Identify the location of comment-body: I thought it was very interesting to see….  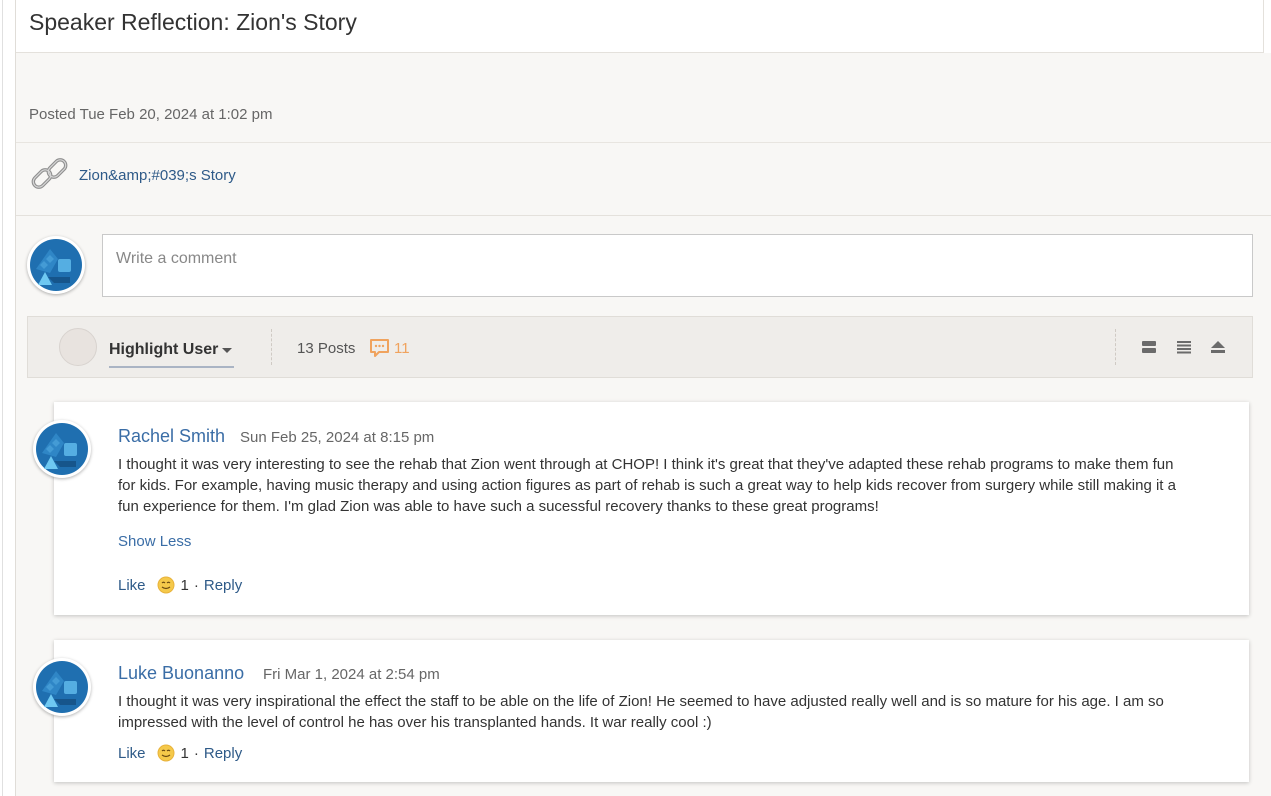
(647, 485).